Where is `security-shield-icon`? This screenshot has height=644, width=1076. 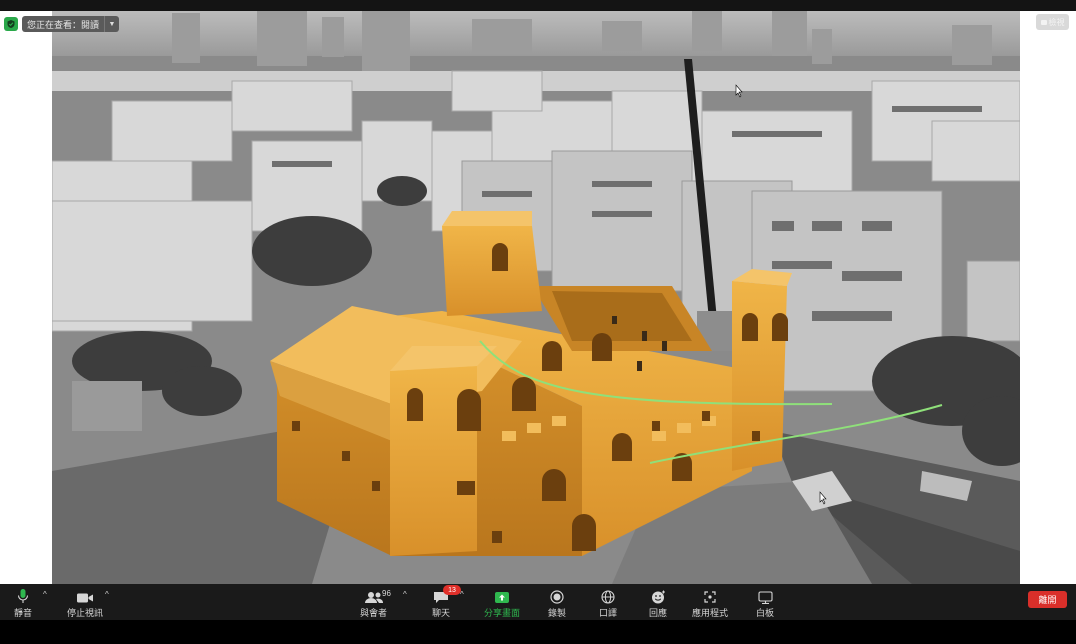 security-shield-icon is located at coordinates (11, 24).